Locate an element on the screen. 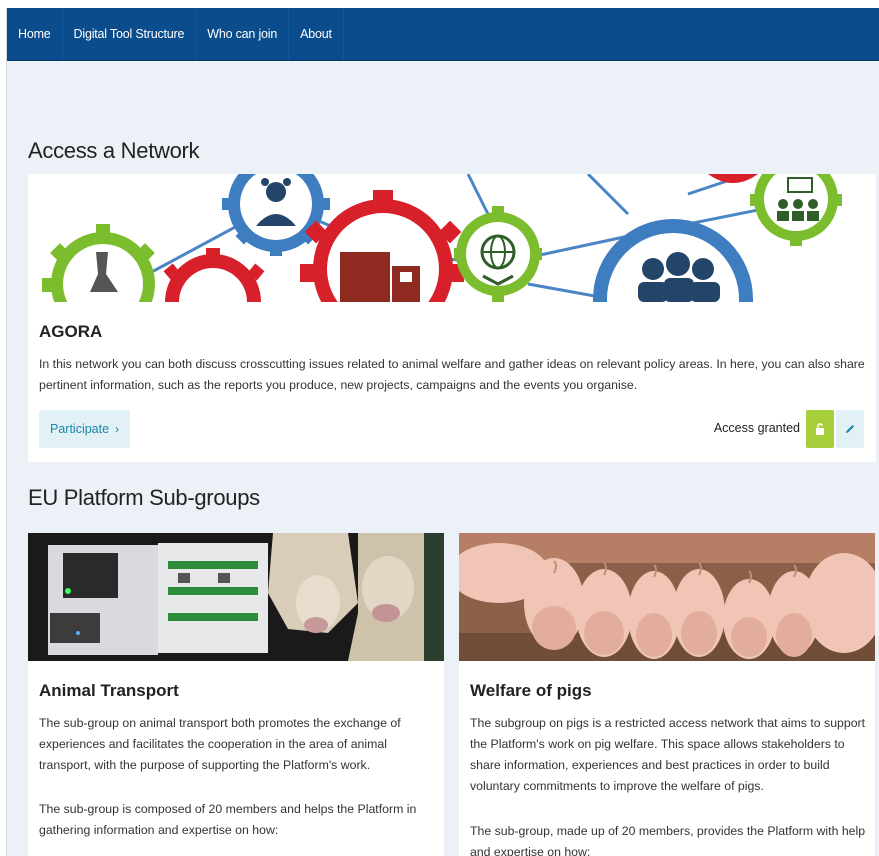 The height and width of the screenshot is (856, 879). welfare-of-pigs-image is located at coordinates (667, 597).